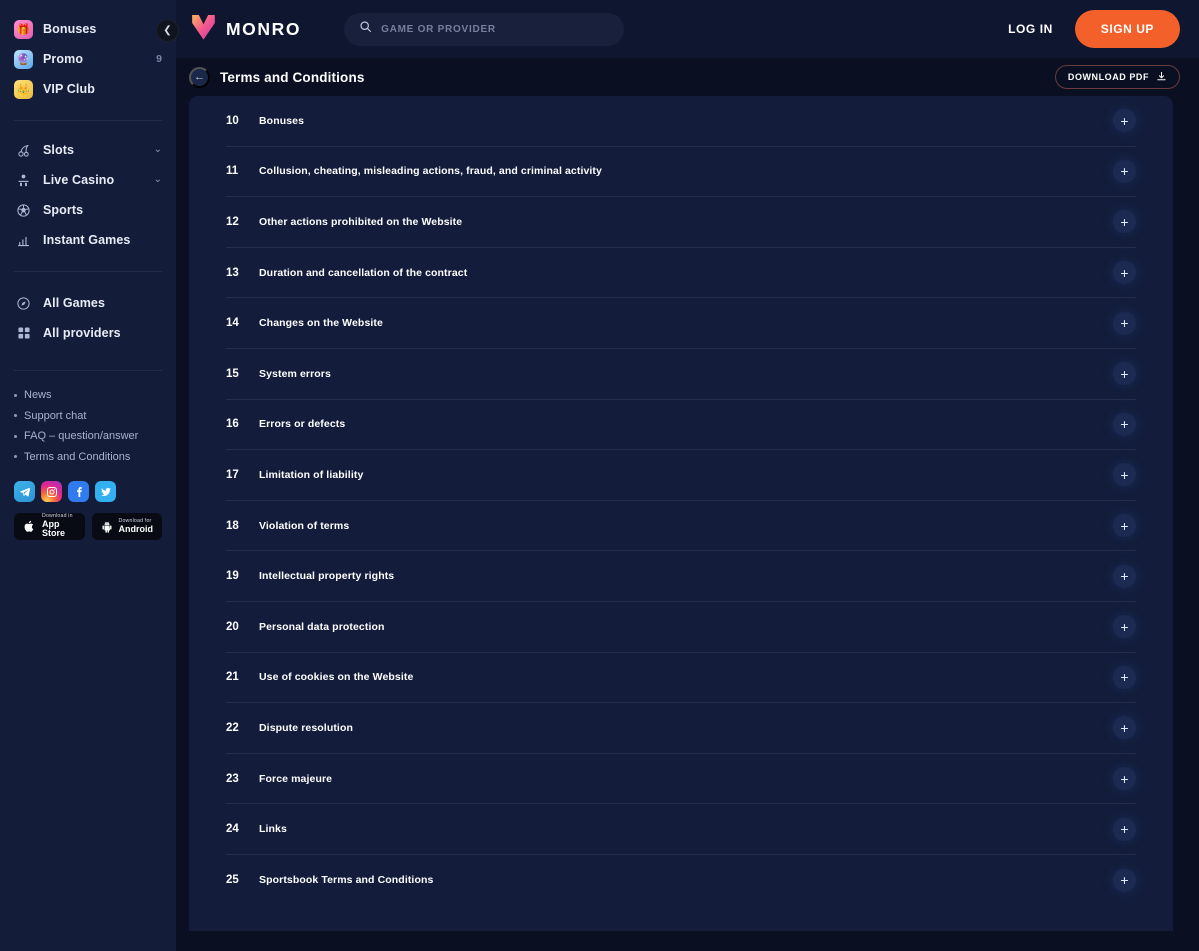 The image size is (1199, 951). Describe the element at coordinates (88, 180) in the screenshot. I see `sidebar-item-live-casino: Live Casino ⌄` at that location.